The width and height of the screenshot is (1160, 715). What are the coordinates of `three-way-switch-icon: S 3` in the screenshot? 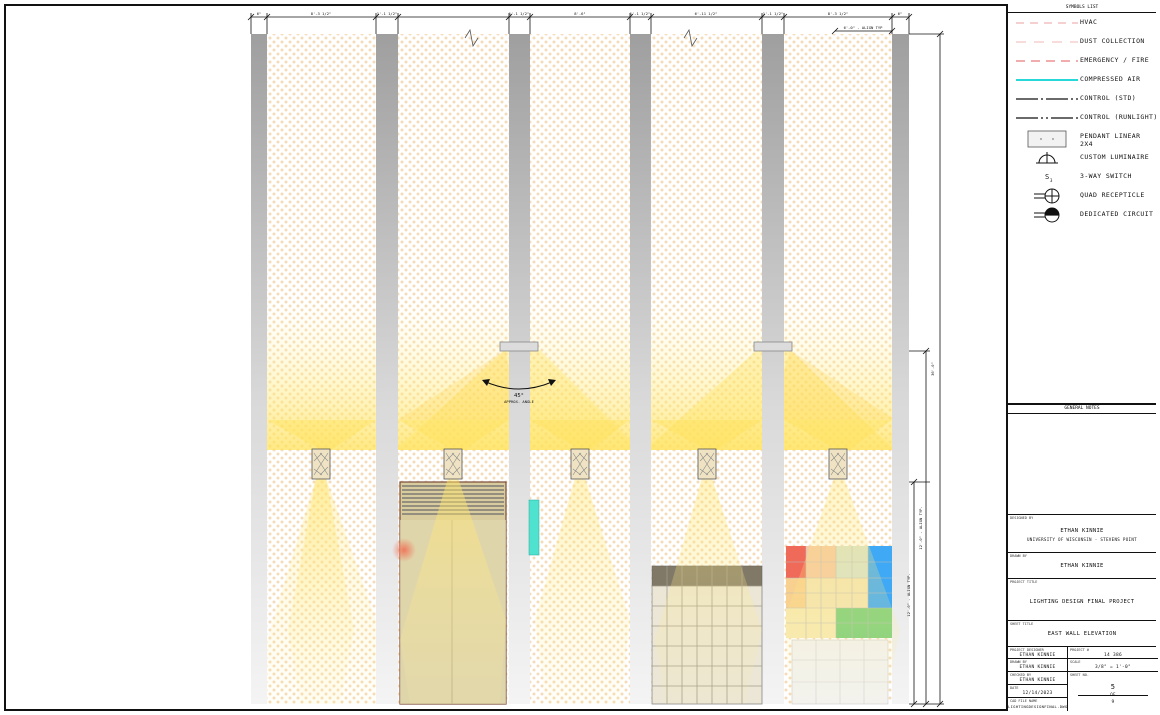 It's located at (1049, 178).